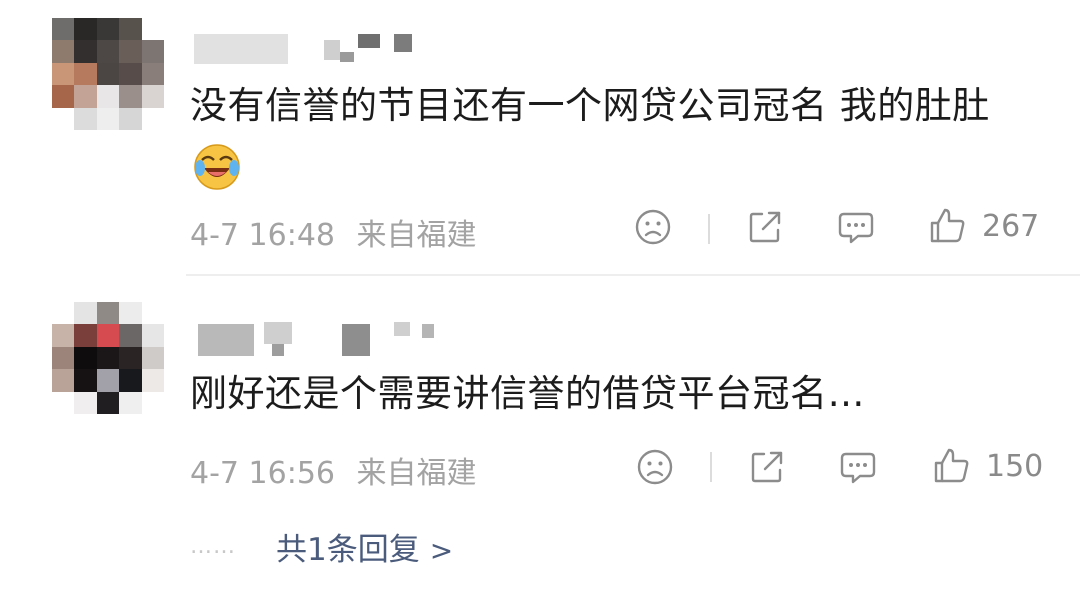 This screenshot has width=1080, height=600. Describe the element at coordinates (1015, 466) in the screenshot. I see `like-count: 150` at that location.